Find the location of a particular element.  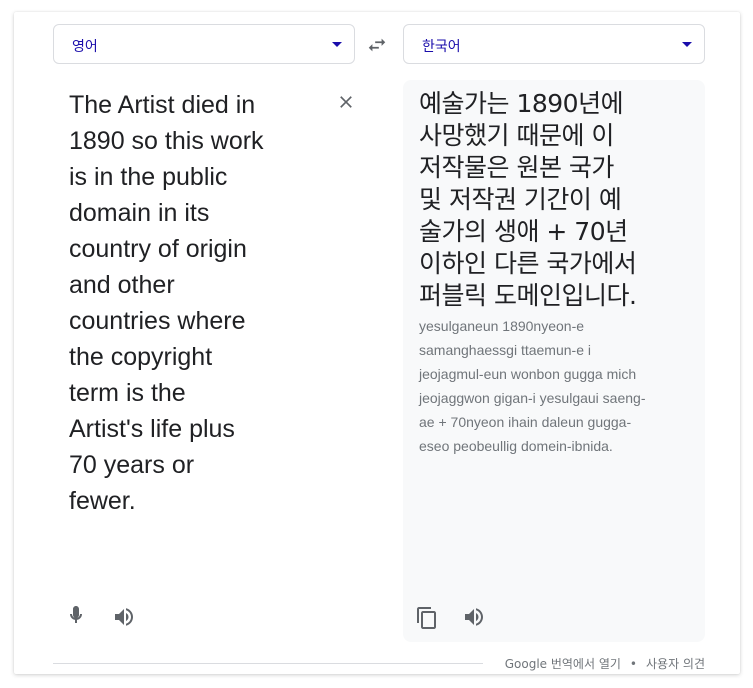

copy-translation-button is located at coordinates (427, 618).